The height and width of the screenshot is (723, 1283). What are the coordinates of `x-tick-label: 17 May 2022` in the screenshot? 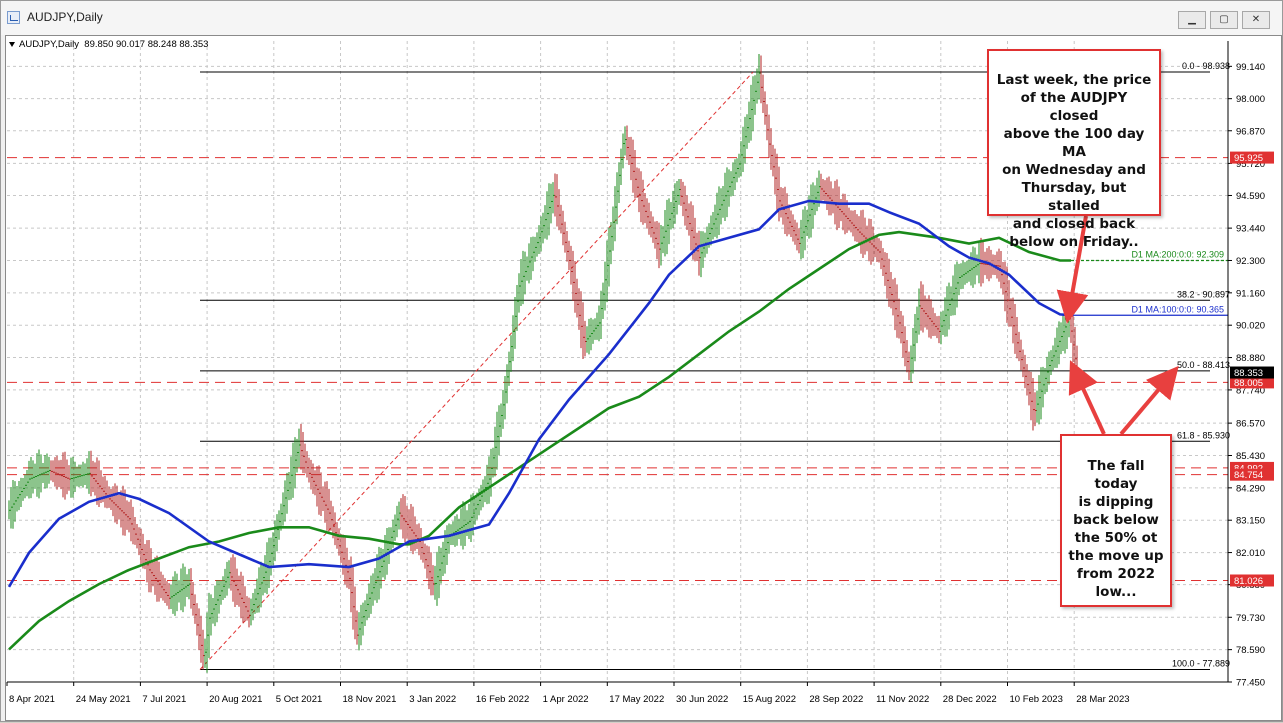 It's located at (636, 699).